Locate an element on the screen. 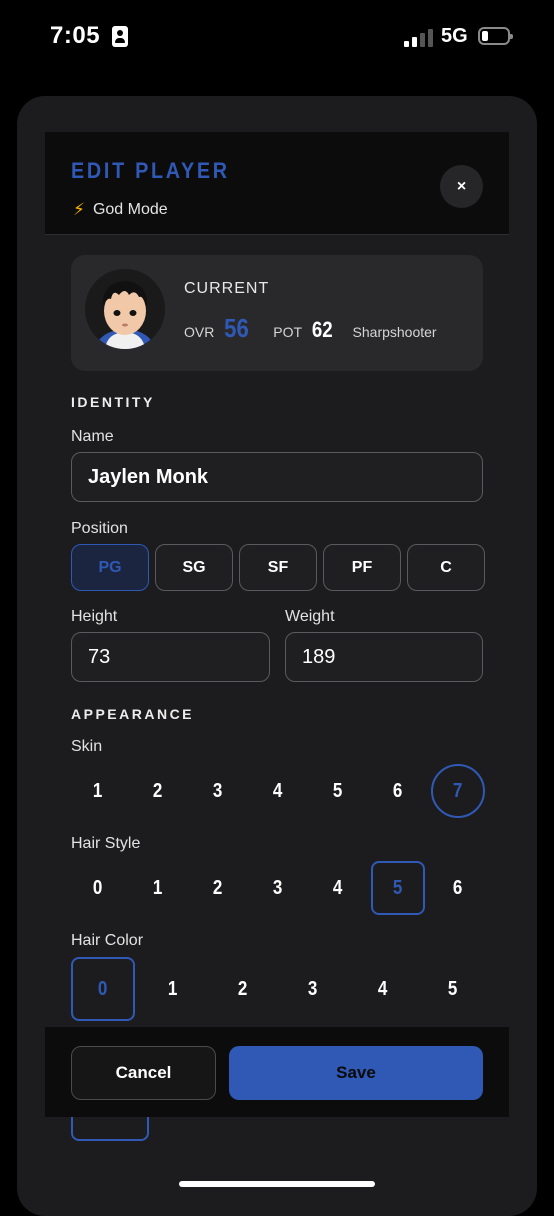 This screenshot has height=1216, width=554. current-stats: OVR 56 POT 62 Sharpshooter is located at coordinates (310, 328).